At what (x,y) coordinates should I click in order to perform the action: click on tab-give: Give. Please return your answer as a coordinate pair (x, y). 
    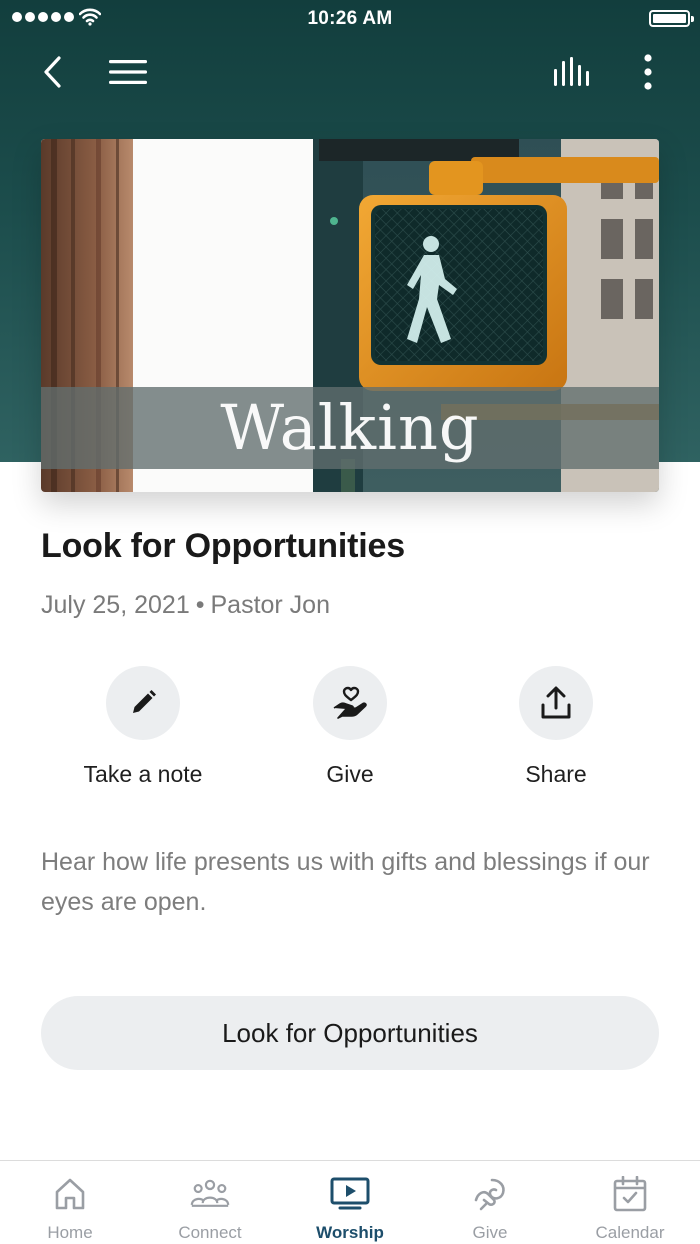
    Looking at the image, I should click on (490, 1202).